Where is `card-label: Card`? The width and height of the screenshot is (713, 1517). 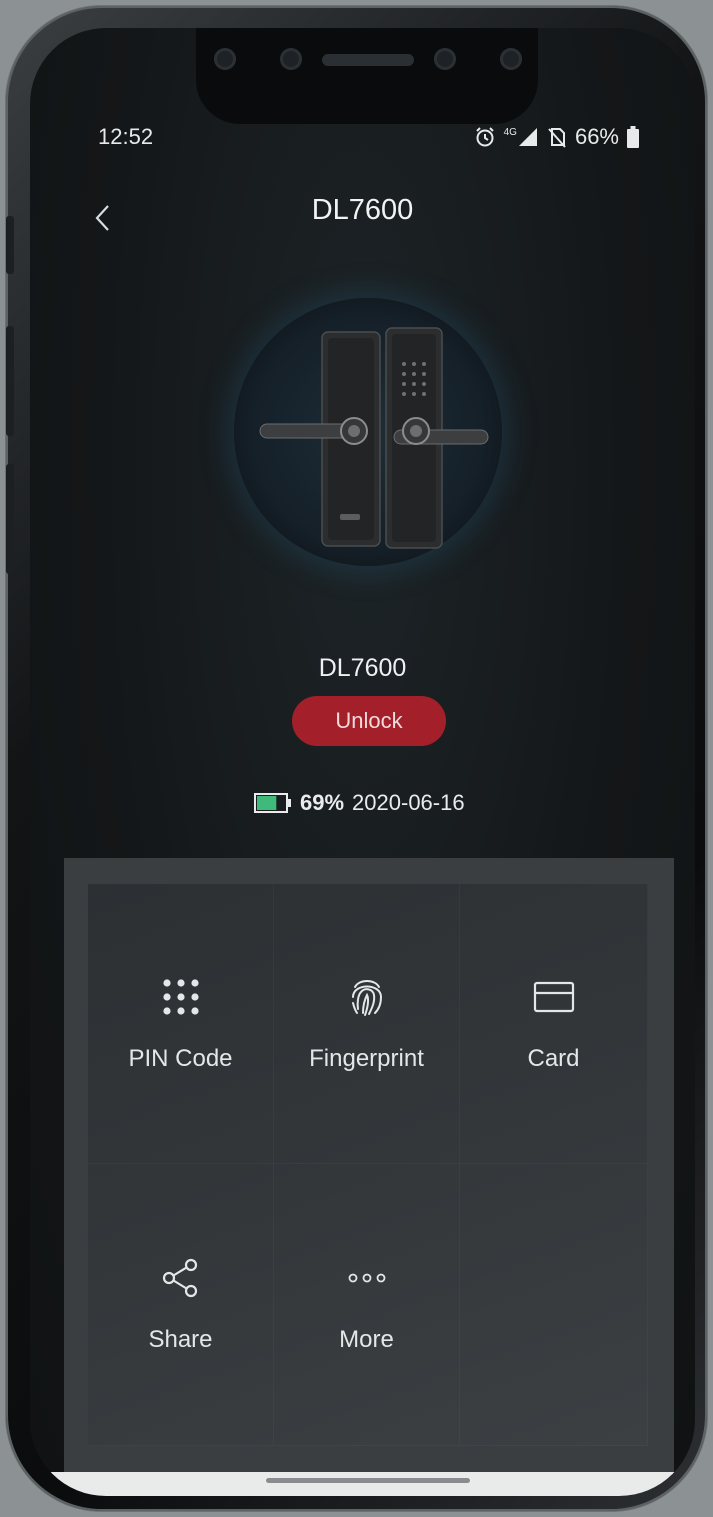
card-label: Card is located at coordinates (553, 1058).